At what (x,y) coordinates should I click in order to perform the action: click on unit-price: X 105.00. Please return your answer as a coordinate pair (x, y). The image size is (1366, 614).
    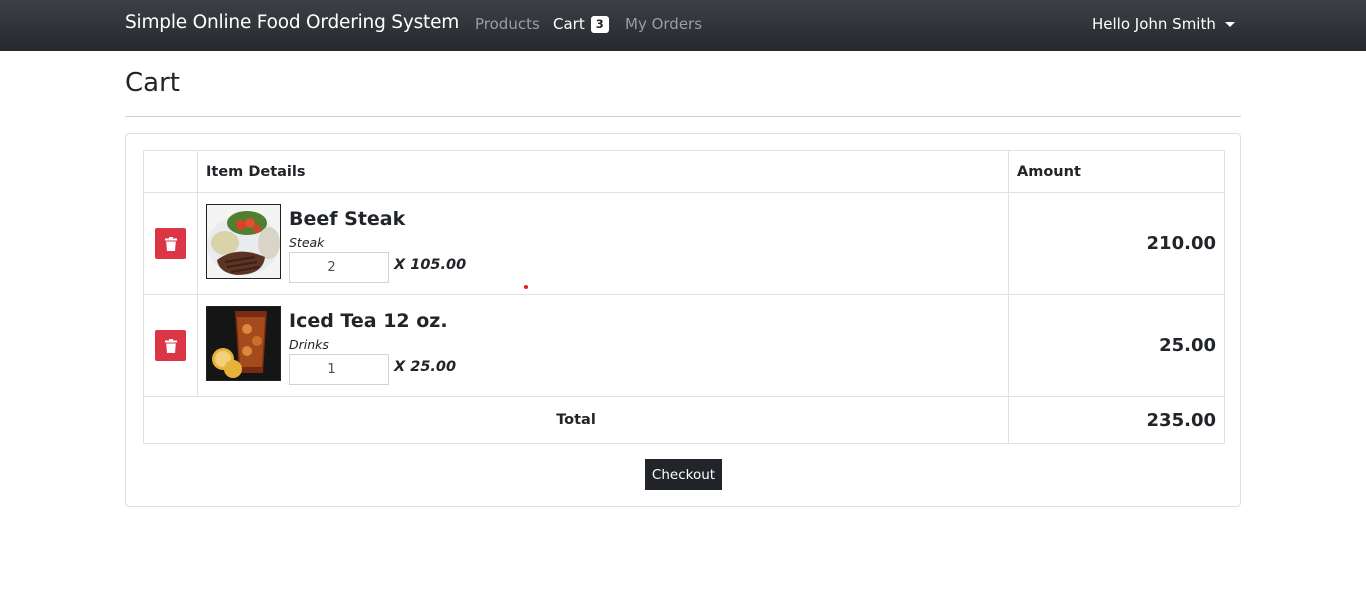
    Looking at the image, I should click on (430, 264).